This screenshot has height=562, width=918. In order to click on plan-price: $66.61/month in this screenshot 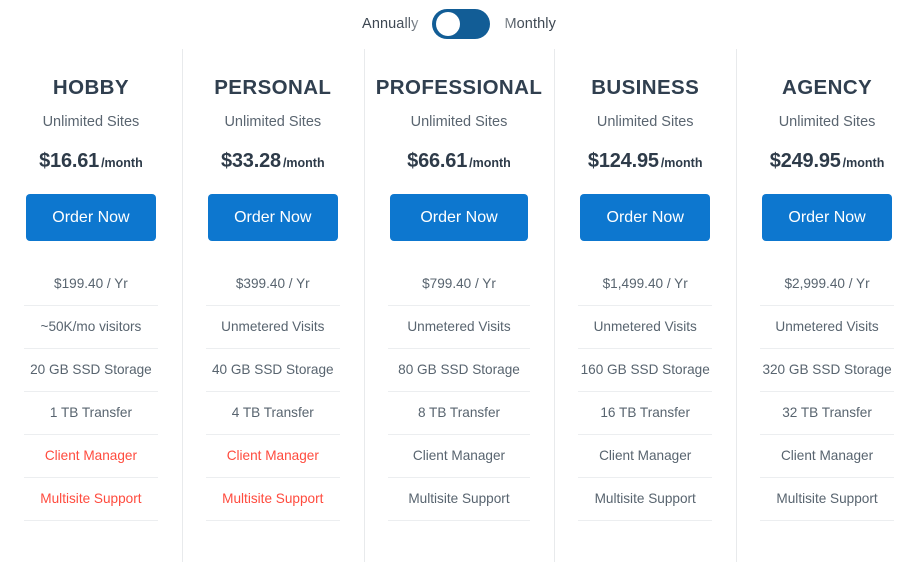, I will do `click(459, 161)`.